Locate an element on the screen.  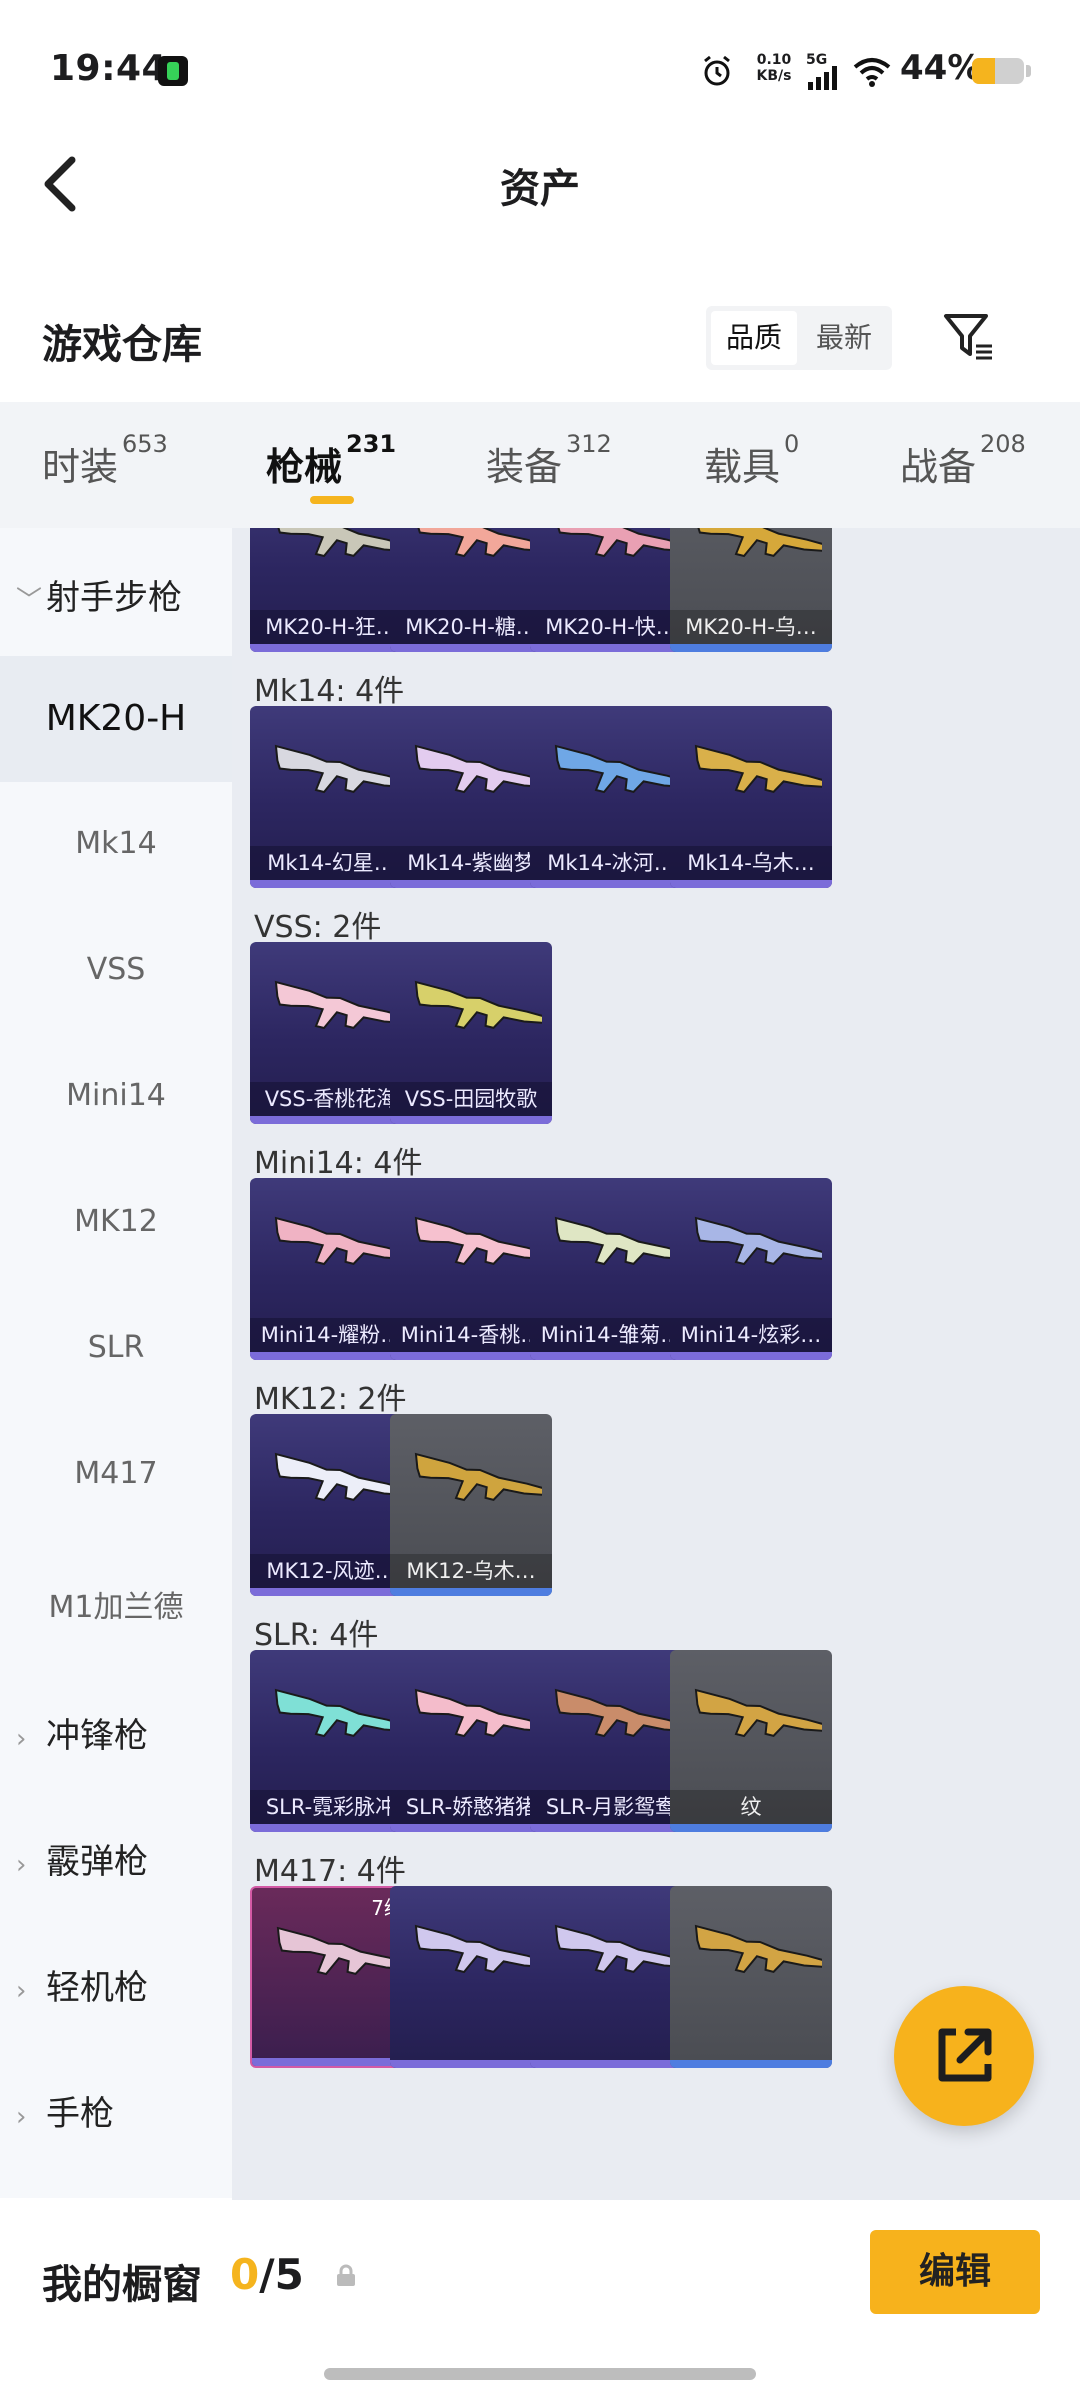
sidebar-item-m417: M417 is located at coordinates (116, 1473).